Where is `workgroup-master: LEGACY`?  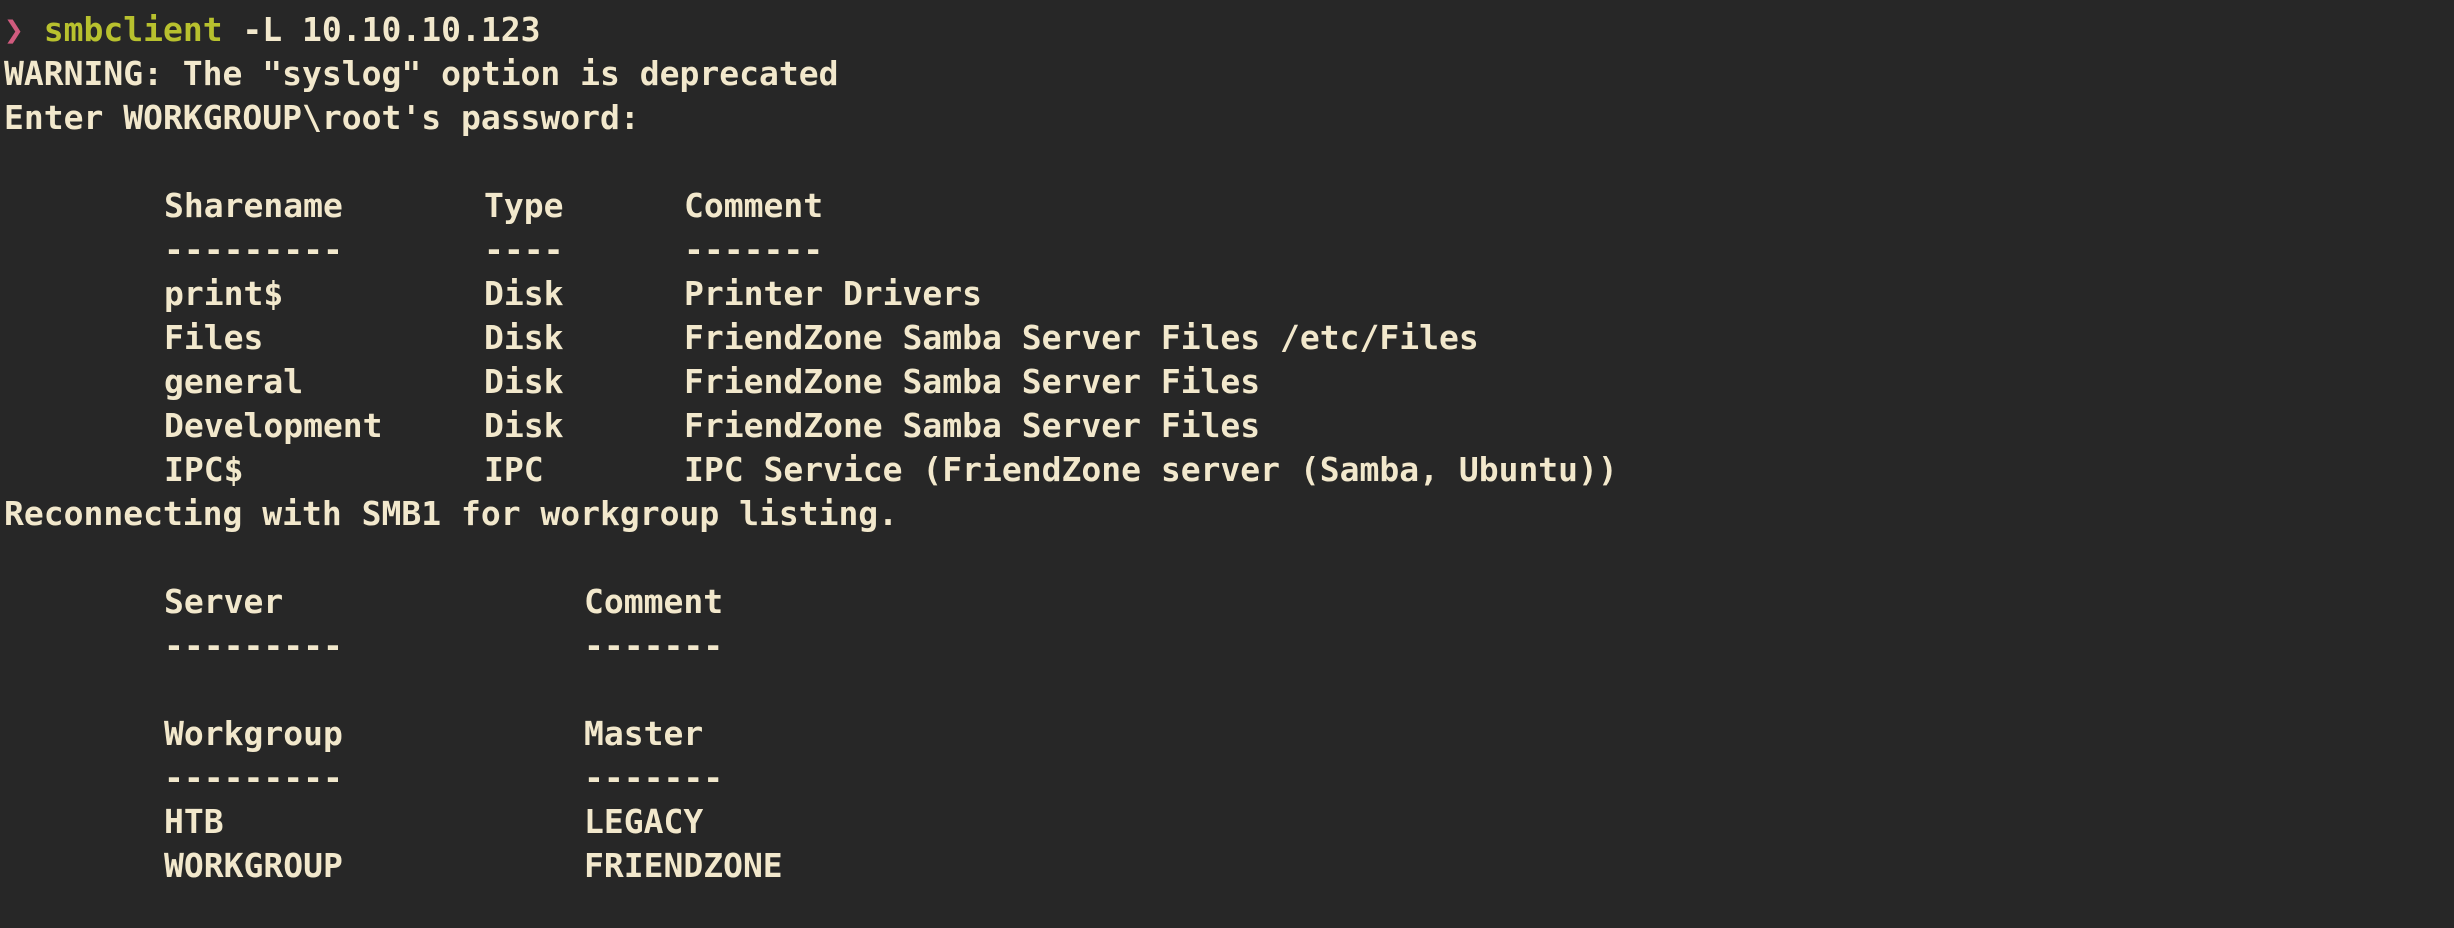 workgroup-master: LEGACY is located at coordinates (644, 821).